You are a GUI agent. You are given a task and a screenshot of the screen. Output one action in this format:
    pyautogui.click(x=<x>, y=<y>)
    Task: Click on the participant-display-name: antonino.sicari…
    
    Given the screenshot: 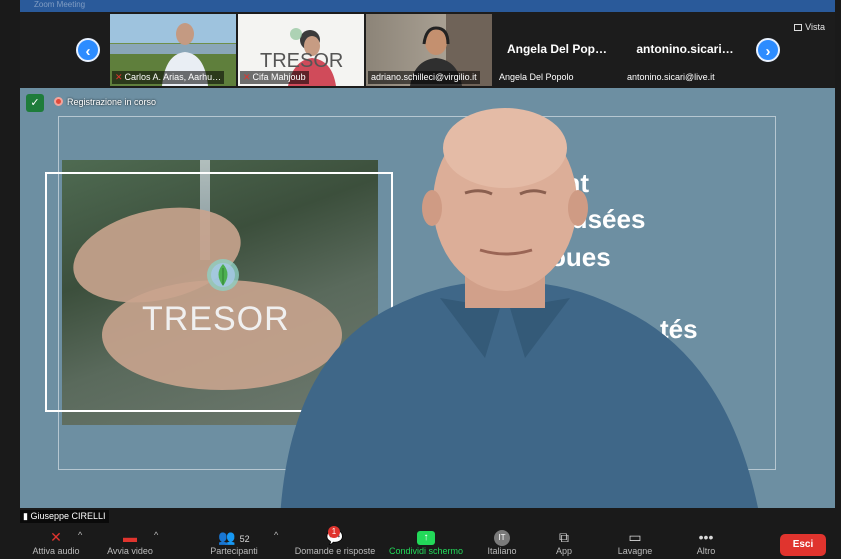 What is the action you would take?
    pyautogui.click(x=685, y=49)
    